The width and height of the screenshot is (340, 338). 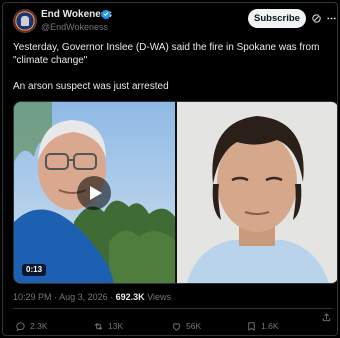 I want to click on play-icon, so click(x=94, y=193).